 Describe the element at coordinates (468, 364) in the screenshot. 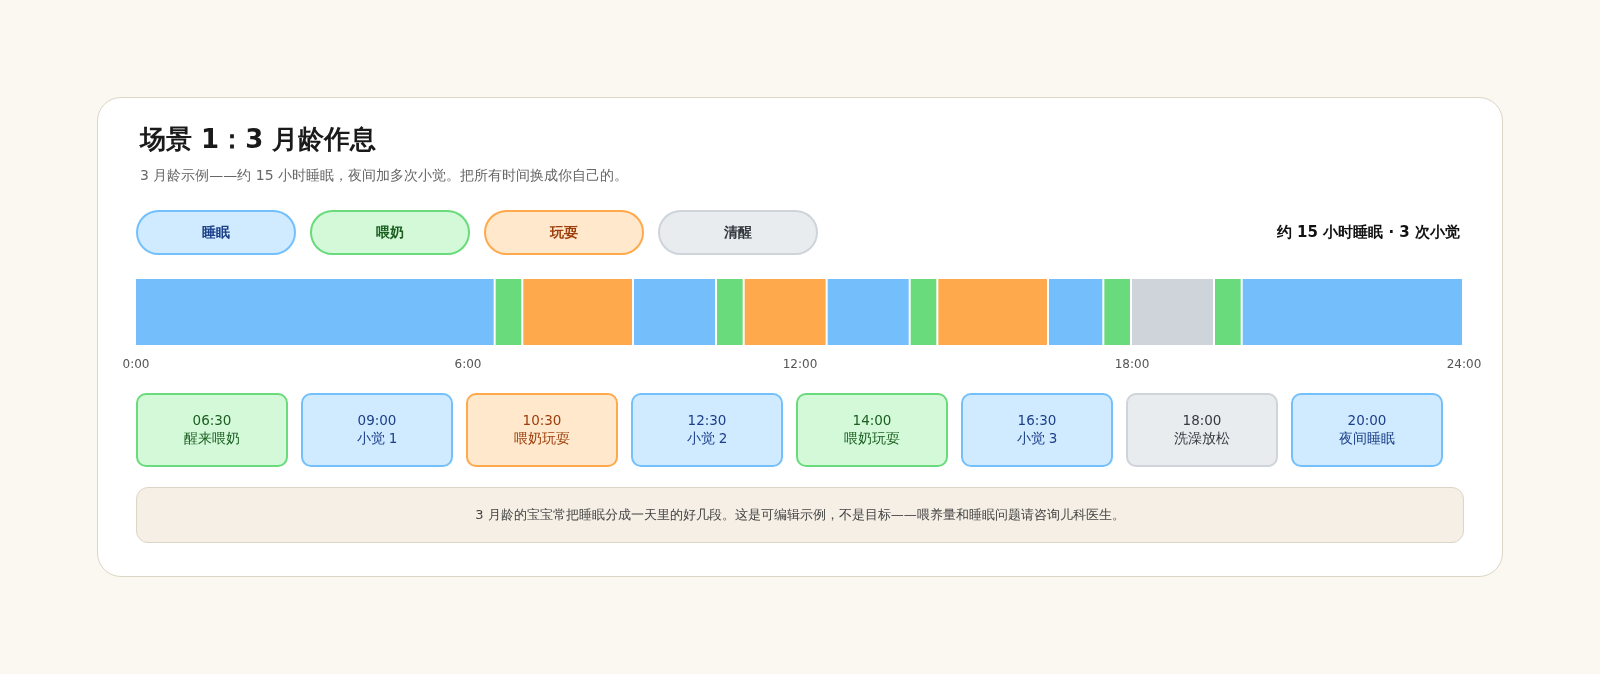

I see `axis-tick-label: 6:00` at that location.